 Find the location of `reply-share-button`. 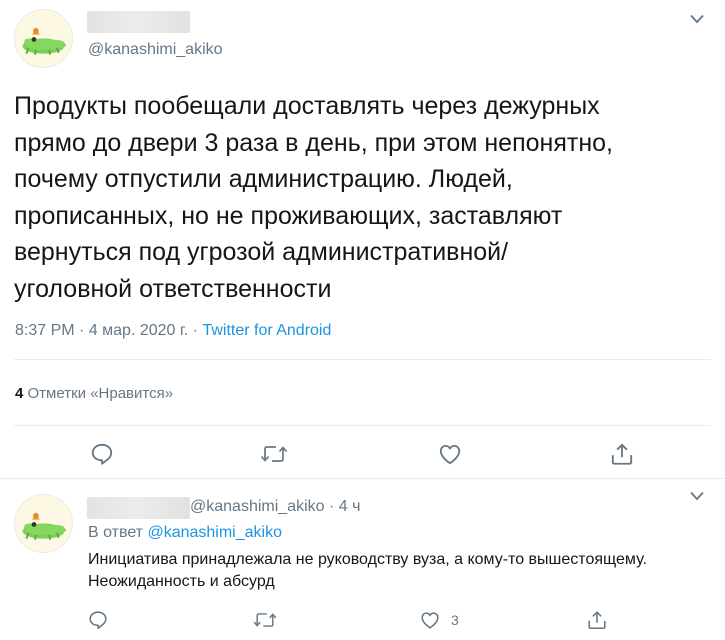

reply-share-button is located at coordinates (597, 620).